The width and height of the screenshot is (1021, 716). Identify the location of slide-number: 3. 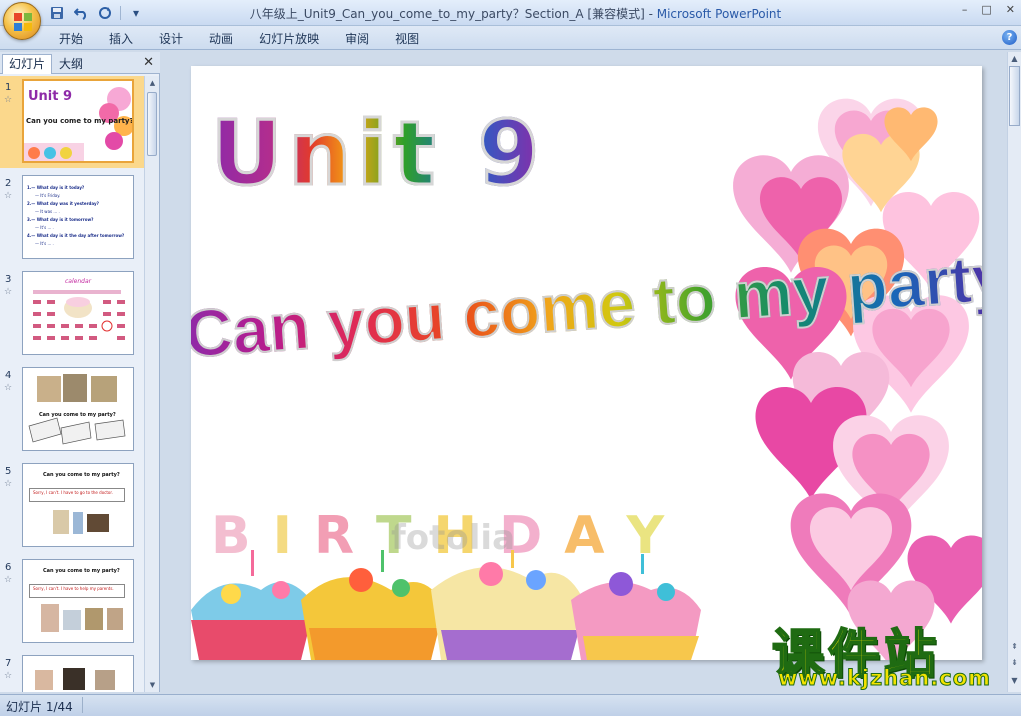
(8, 279).